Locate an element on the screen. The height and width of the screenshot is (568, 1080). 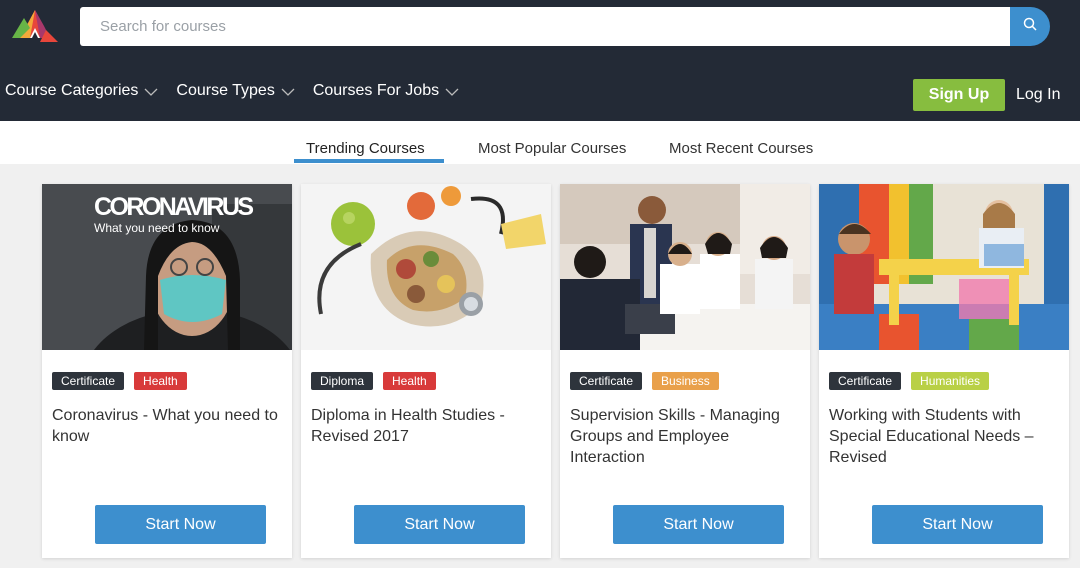
tag-type: Diploma is located at coordinates (342, 381).